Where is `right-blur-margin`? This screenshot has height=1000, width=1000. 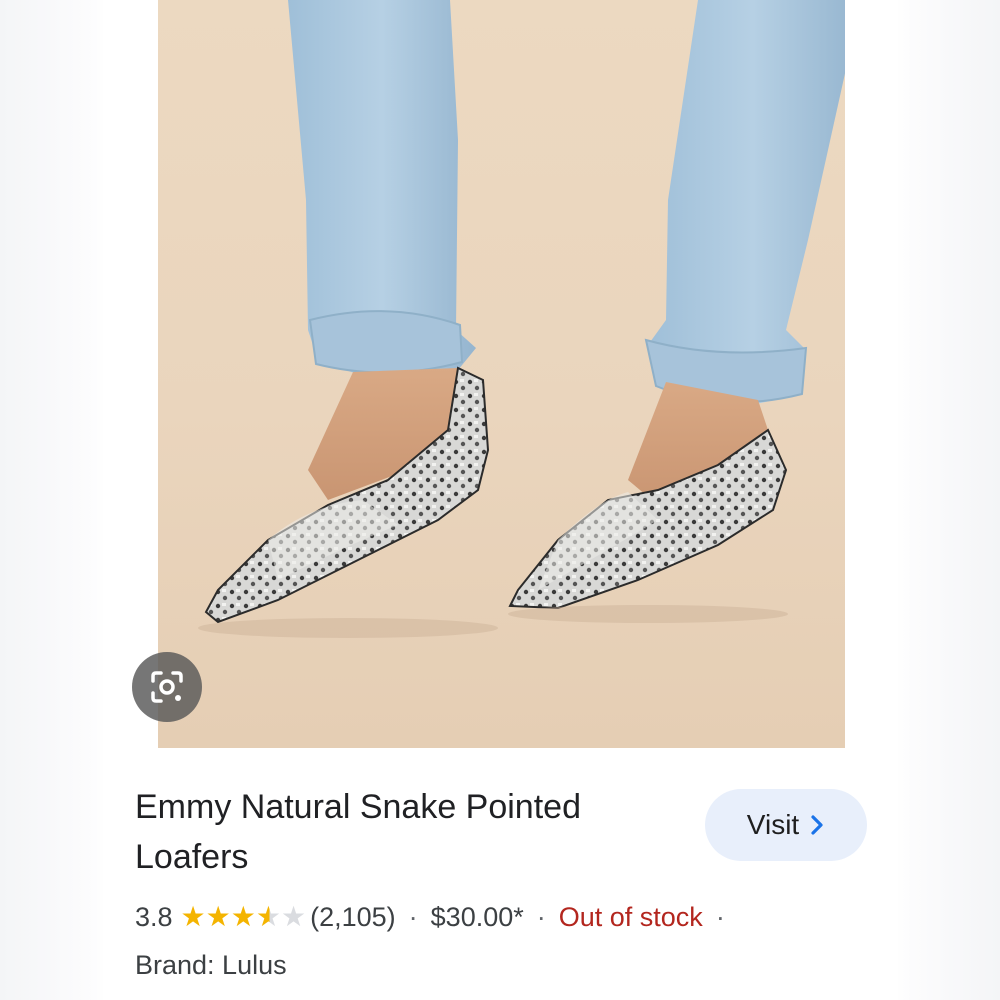
right-blur-margin is located at coordinates (945, 500).